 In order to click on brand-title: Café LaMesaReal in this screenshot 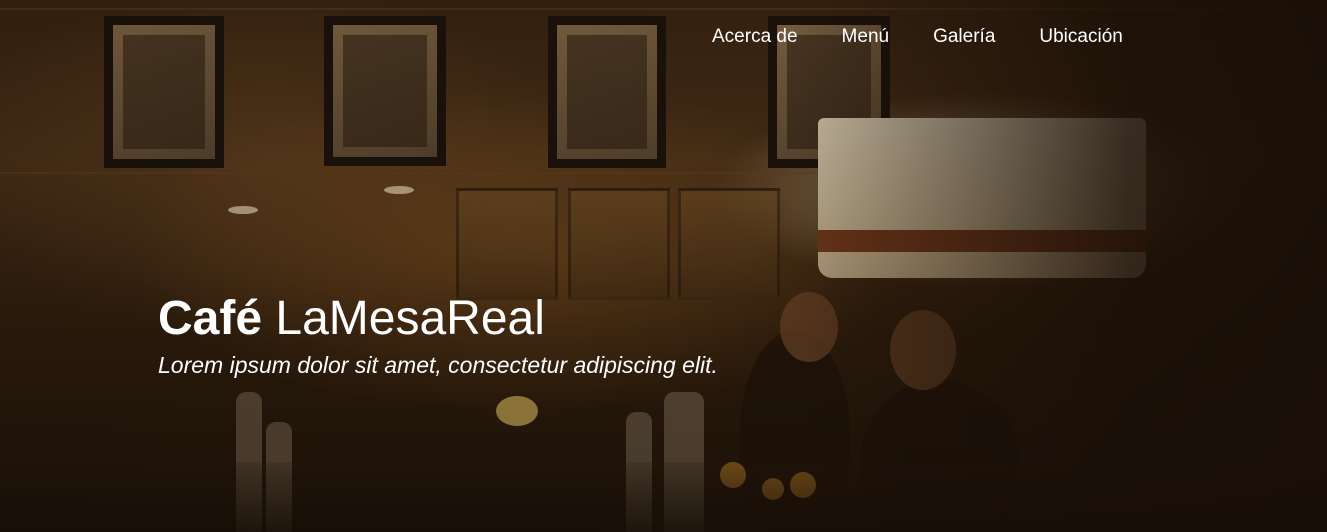, I will do `click(351, 319)`.